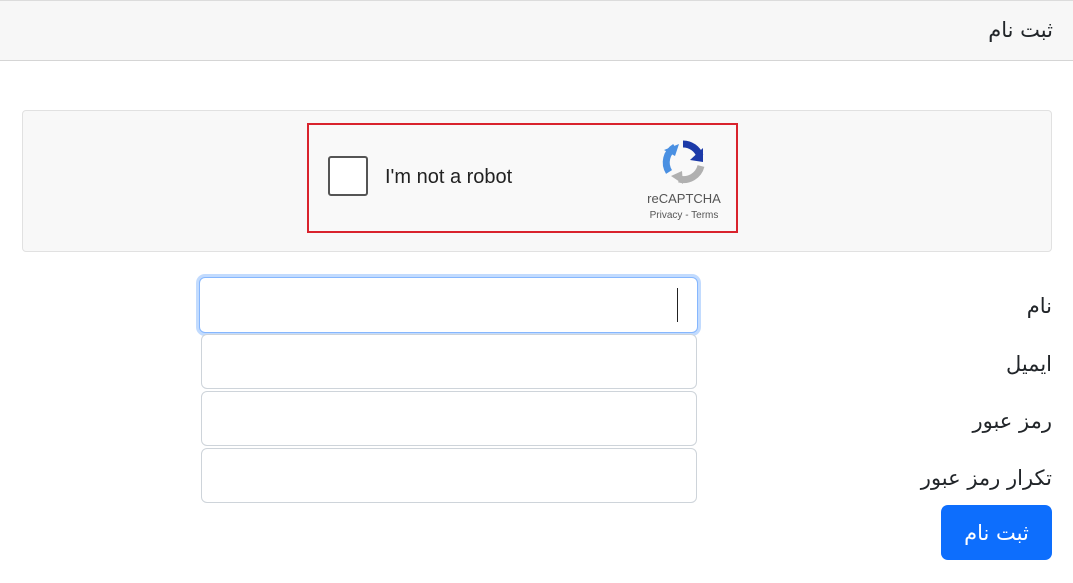 The width and height of the screenshot is (1073, 583). I want to click on recaptcha-brand: reCAPTCHA, so click(684, 198).